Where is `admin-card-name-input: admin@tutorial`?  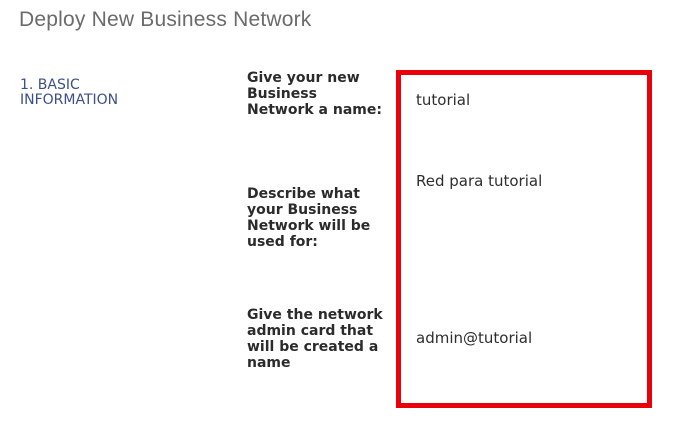
admin-card-name-input: admin@tutorial is located at coordinates (526, 338).